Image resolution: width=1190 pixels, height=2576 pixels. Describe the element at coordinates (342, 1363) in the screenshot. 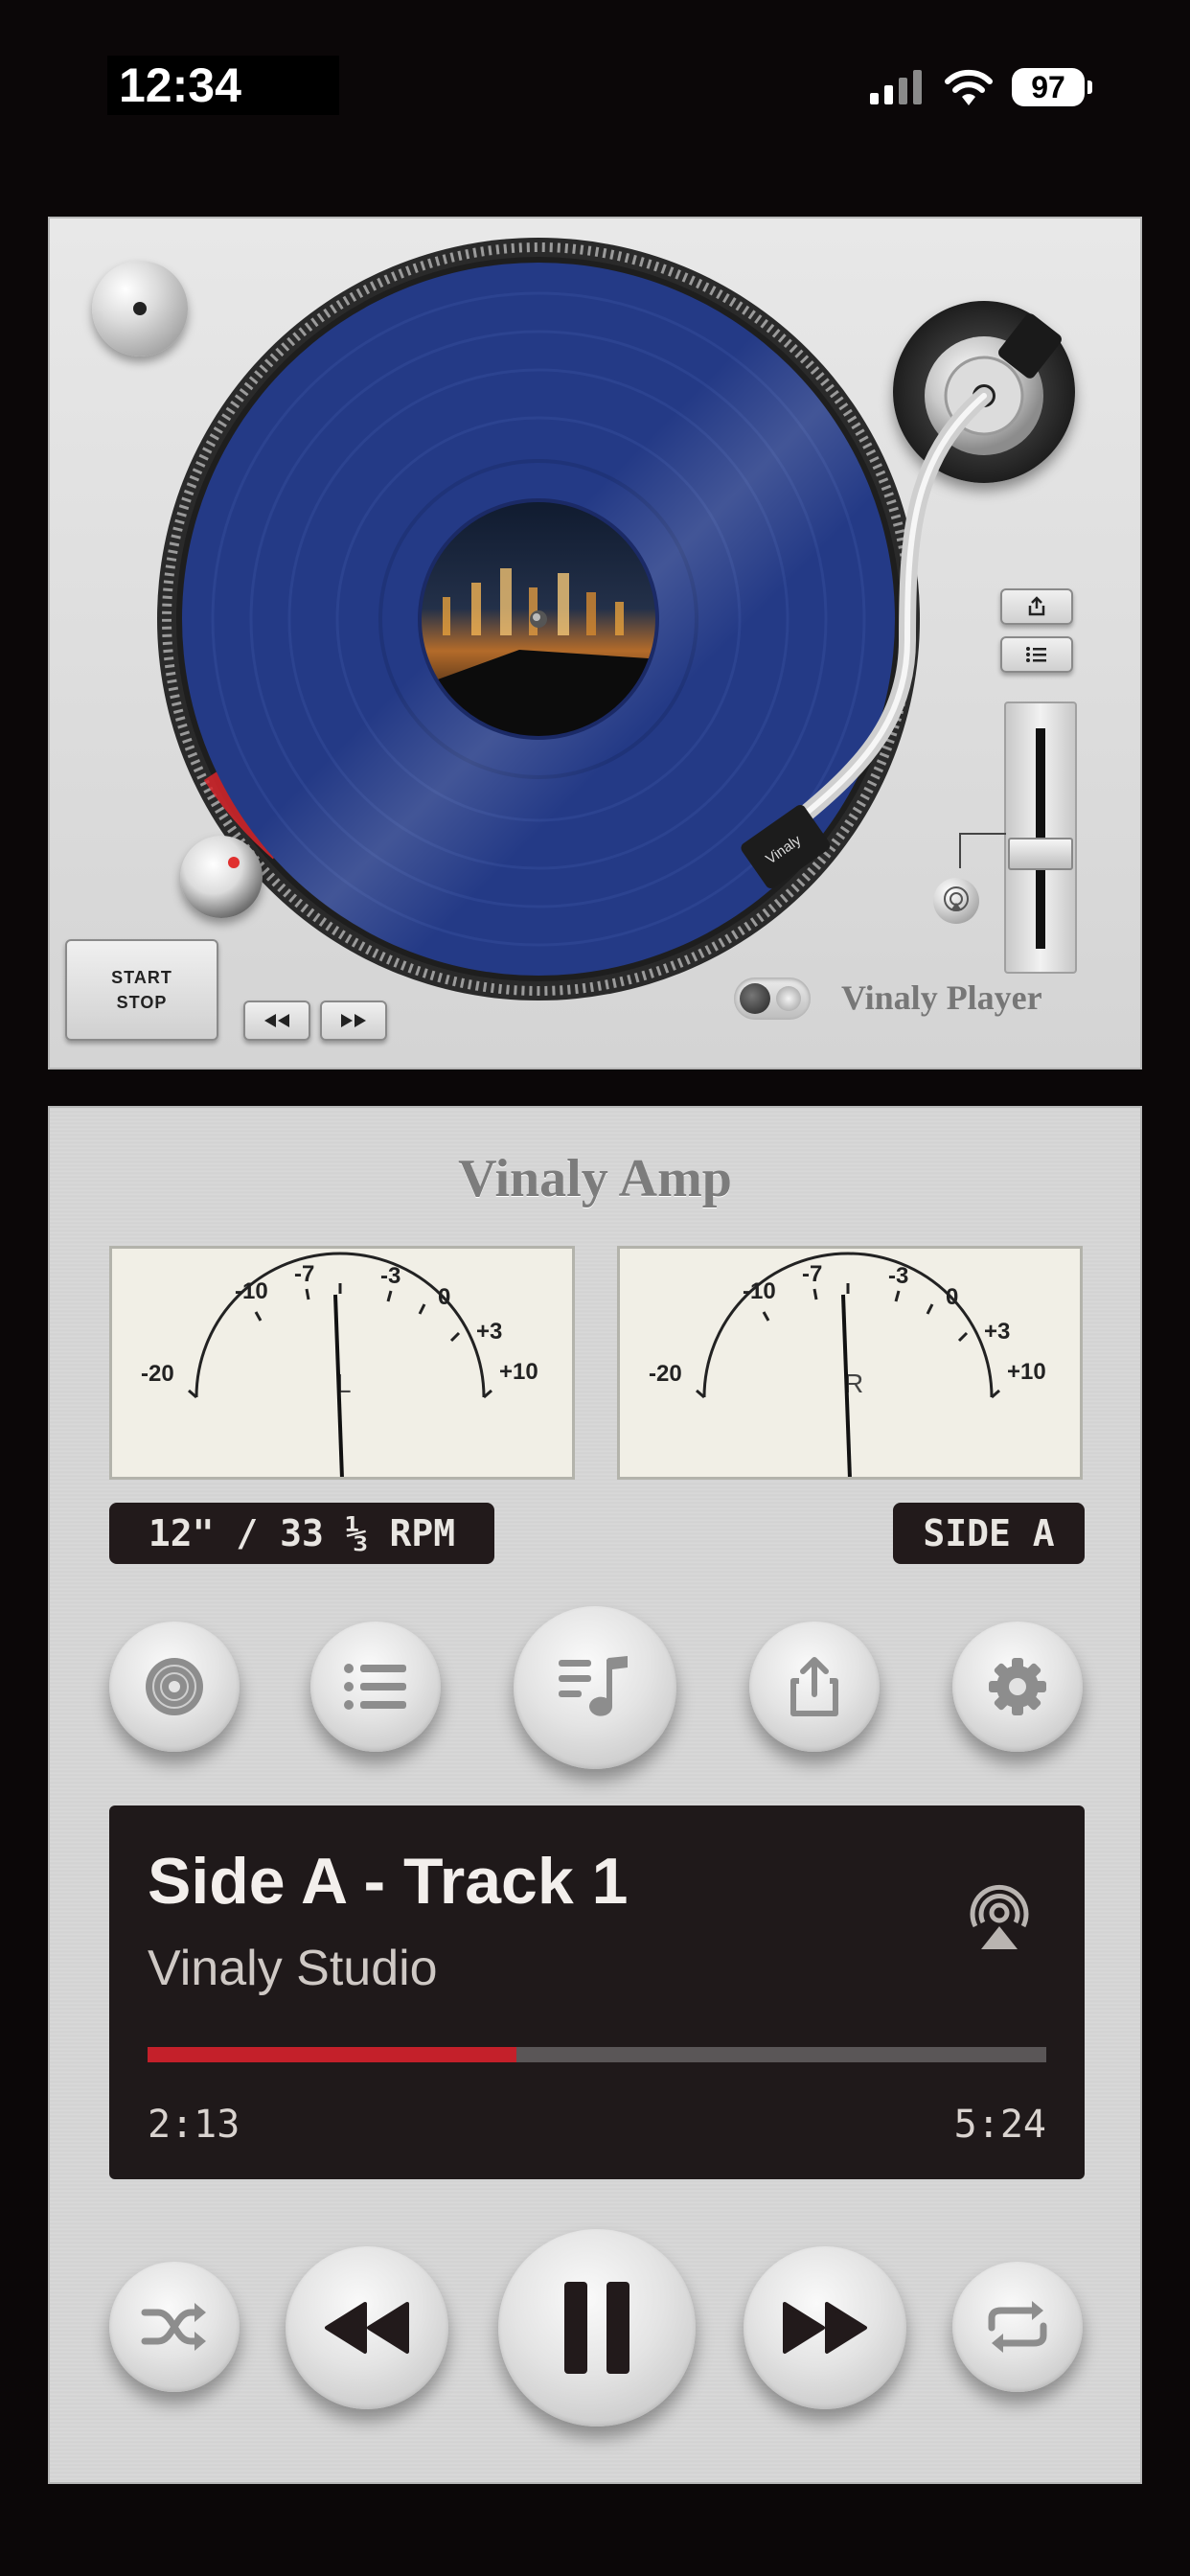

I see `vu-meter-left: -20 -10 -7 -3 0 +3 +10 L` at that location.